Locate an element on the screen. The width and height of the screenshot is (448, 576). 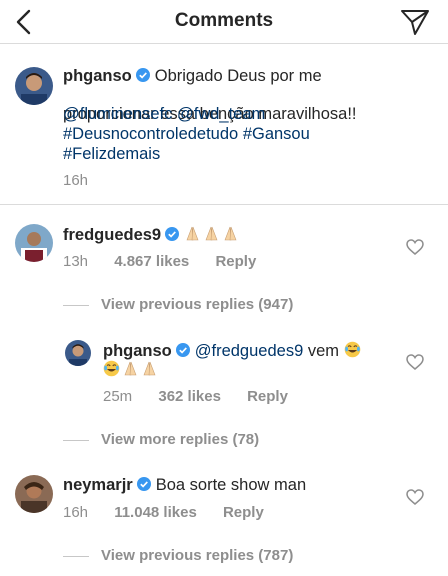
caption-username: phganso is located at coordinates (97, 76).